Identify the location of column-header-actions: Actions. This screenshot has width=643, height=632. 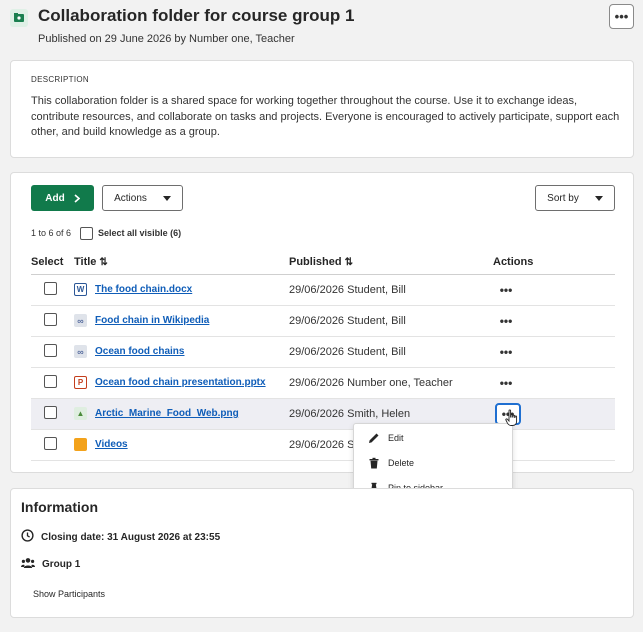
(554, 263).